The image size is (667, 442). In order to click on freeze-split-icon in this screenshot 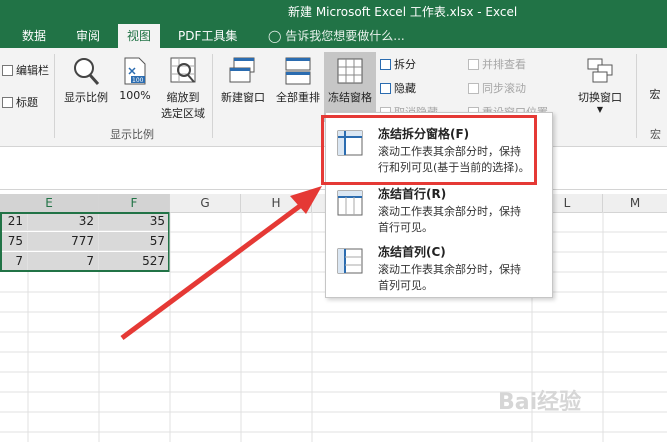, I will do `click(350, 143)`.